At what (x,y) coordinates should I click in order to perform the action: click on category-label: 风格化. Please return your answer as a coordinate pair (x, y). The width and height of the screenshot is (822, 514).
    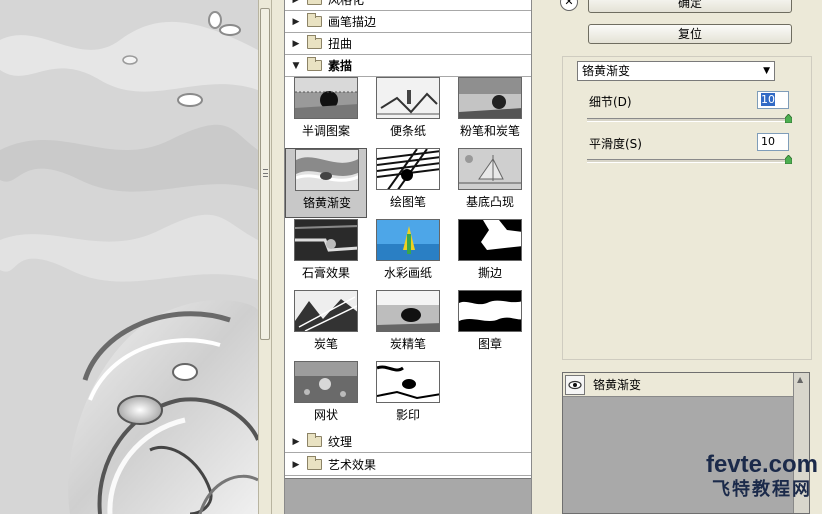
    Looking at the image, I should click on (346, 3).